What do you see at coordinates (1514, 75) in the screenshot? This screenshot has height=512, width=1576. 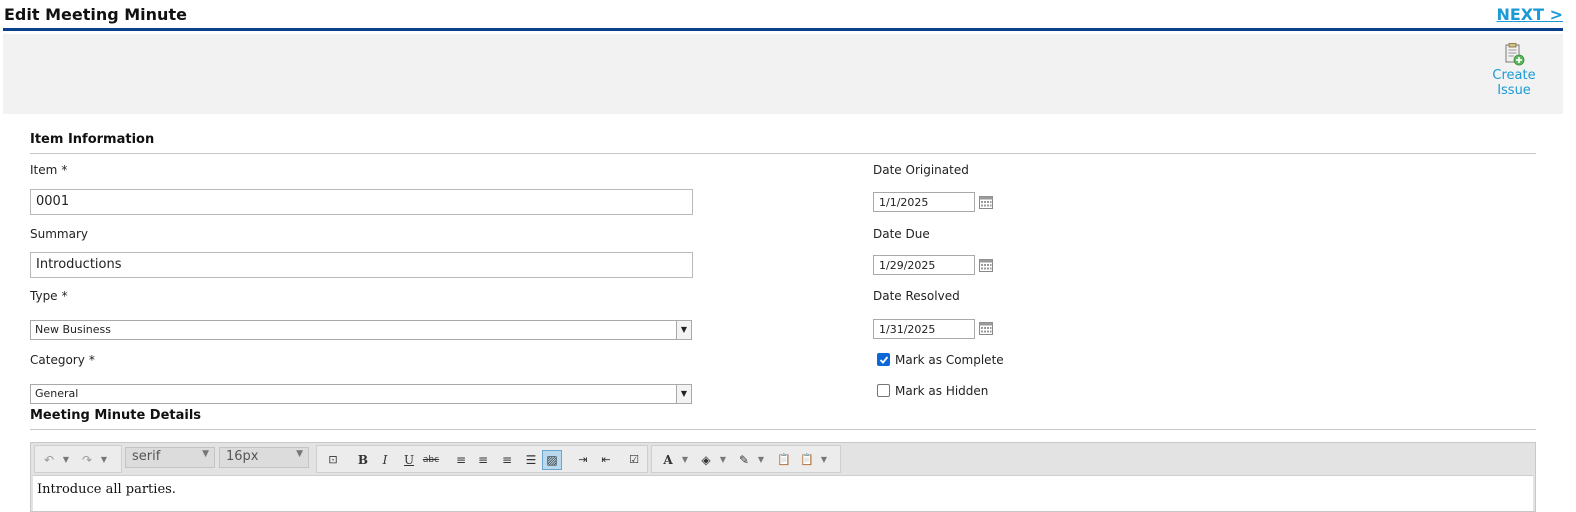 I see `create-issue-label-line1: Create` at bounding box center [1514, 75].